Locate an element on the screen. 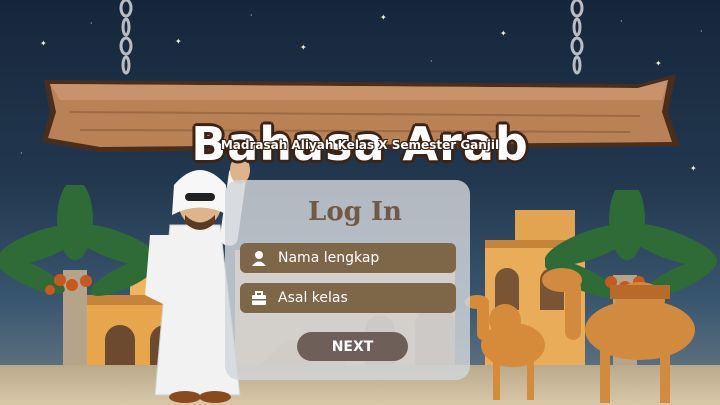 This screenshot has height=405, width=720. chain-right is located at coordinates (577, 37).